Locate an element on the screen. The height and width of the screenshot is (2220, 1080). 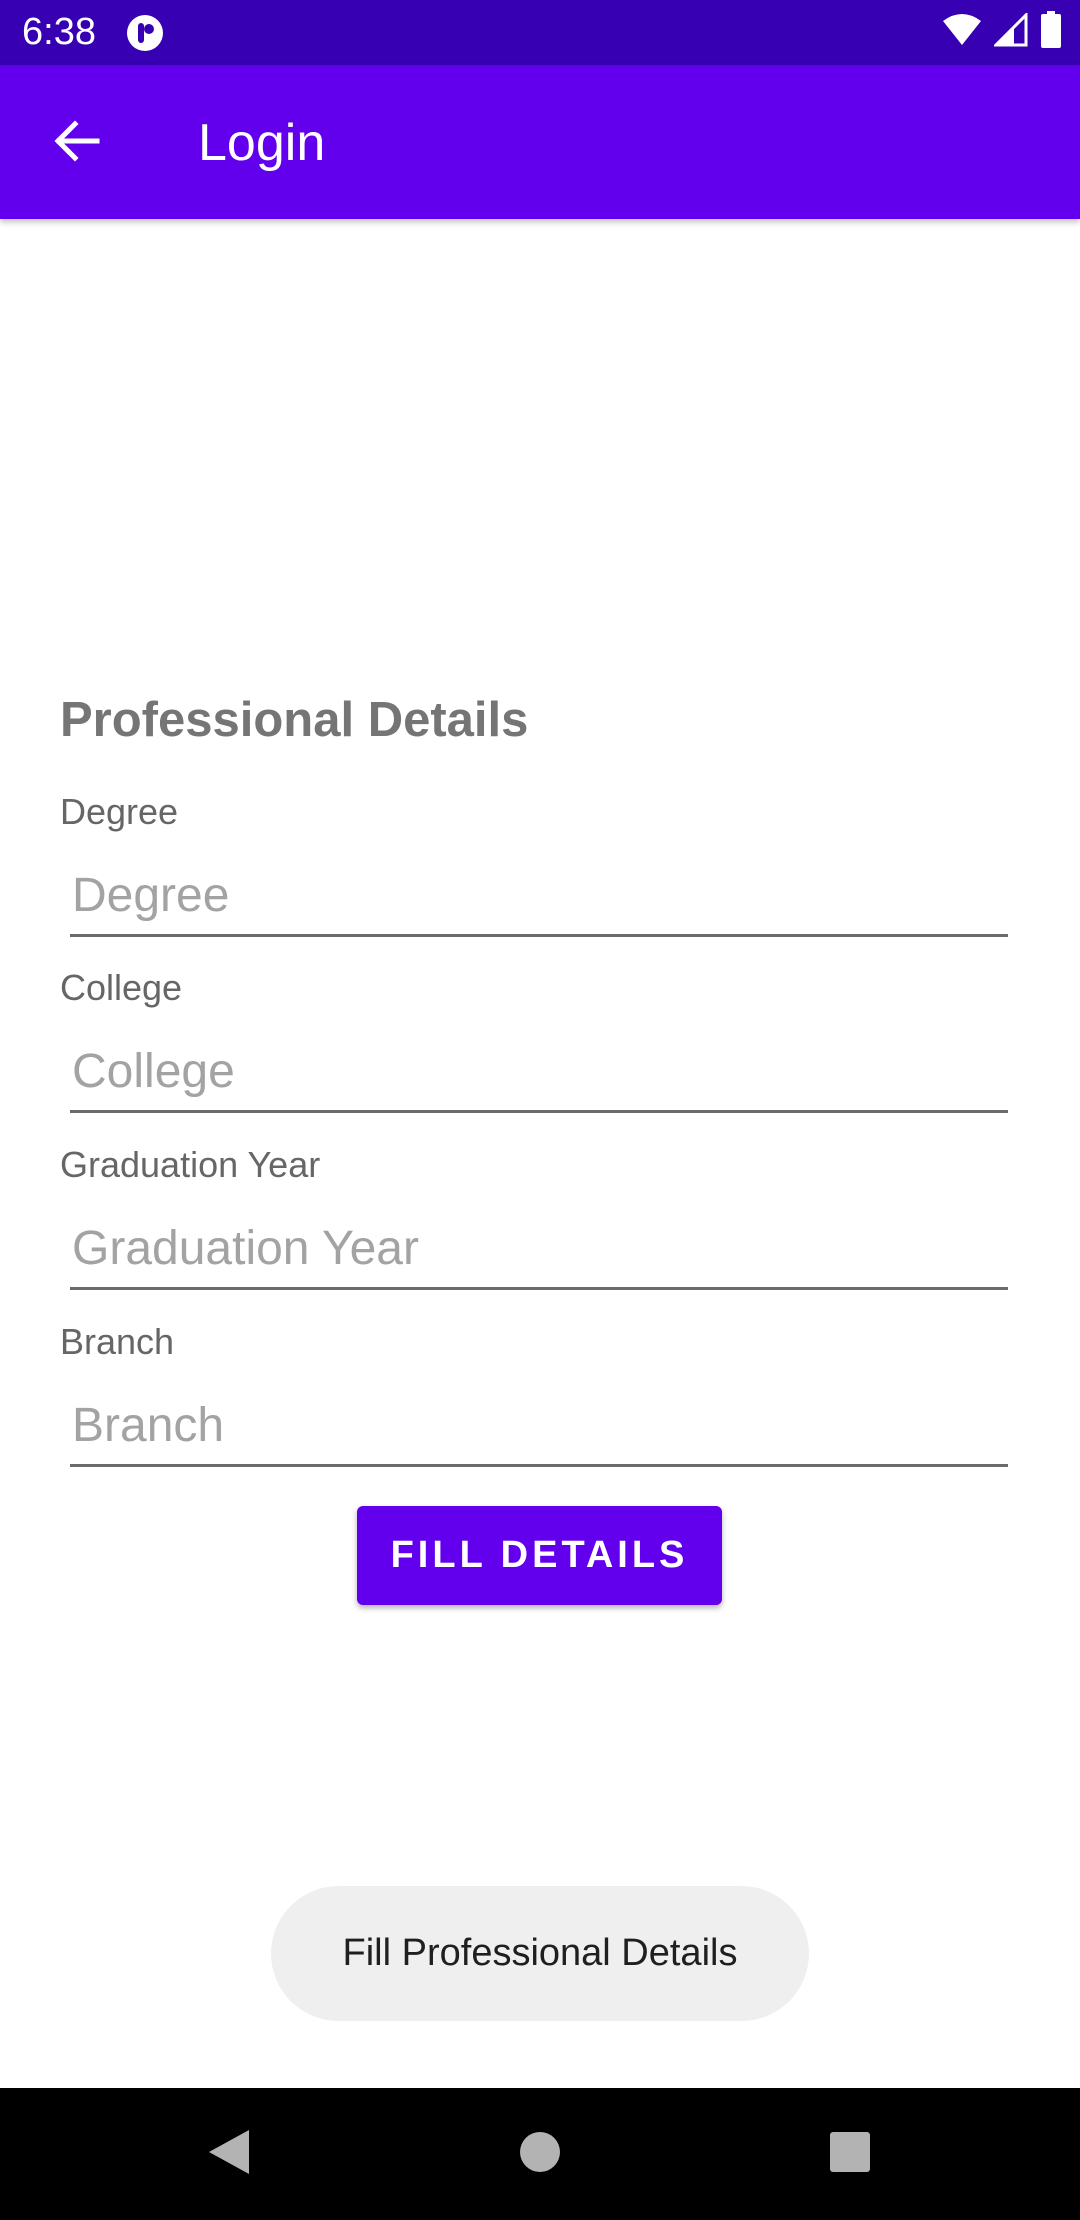
college-label: College is located at coordinates (121, 987).